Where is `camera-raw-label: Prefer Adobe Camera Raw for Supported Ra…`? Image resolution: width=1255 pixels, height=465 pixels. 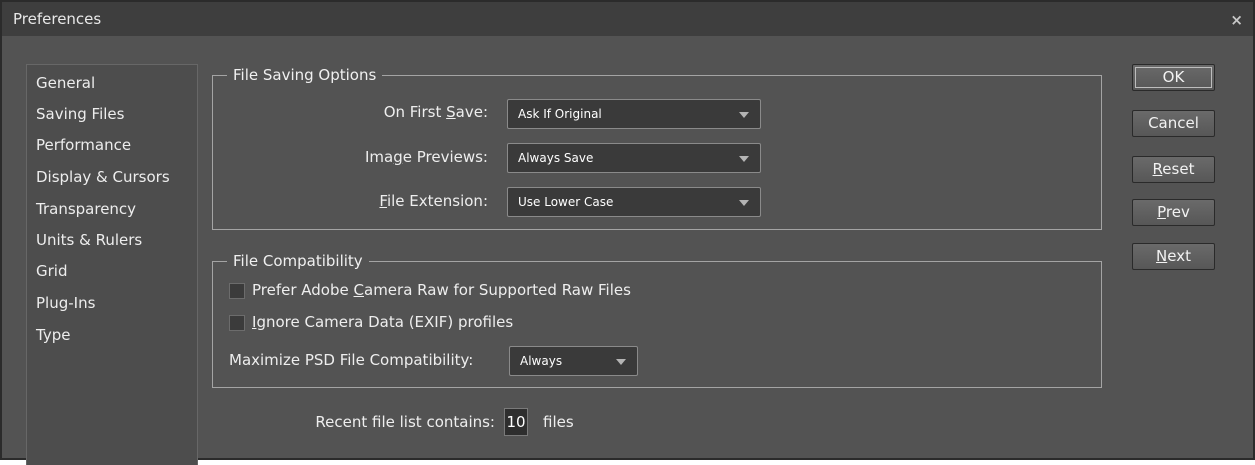
camera-raw-label: Prefer Adobe Camera Raw for Supported Ra… is located at coordinates (441, 290).